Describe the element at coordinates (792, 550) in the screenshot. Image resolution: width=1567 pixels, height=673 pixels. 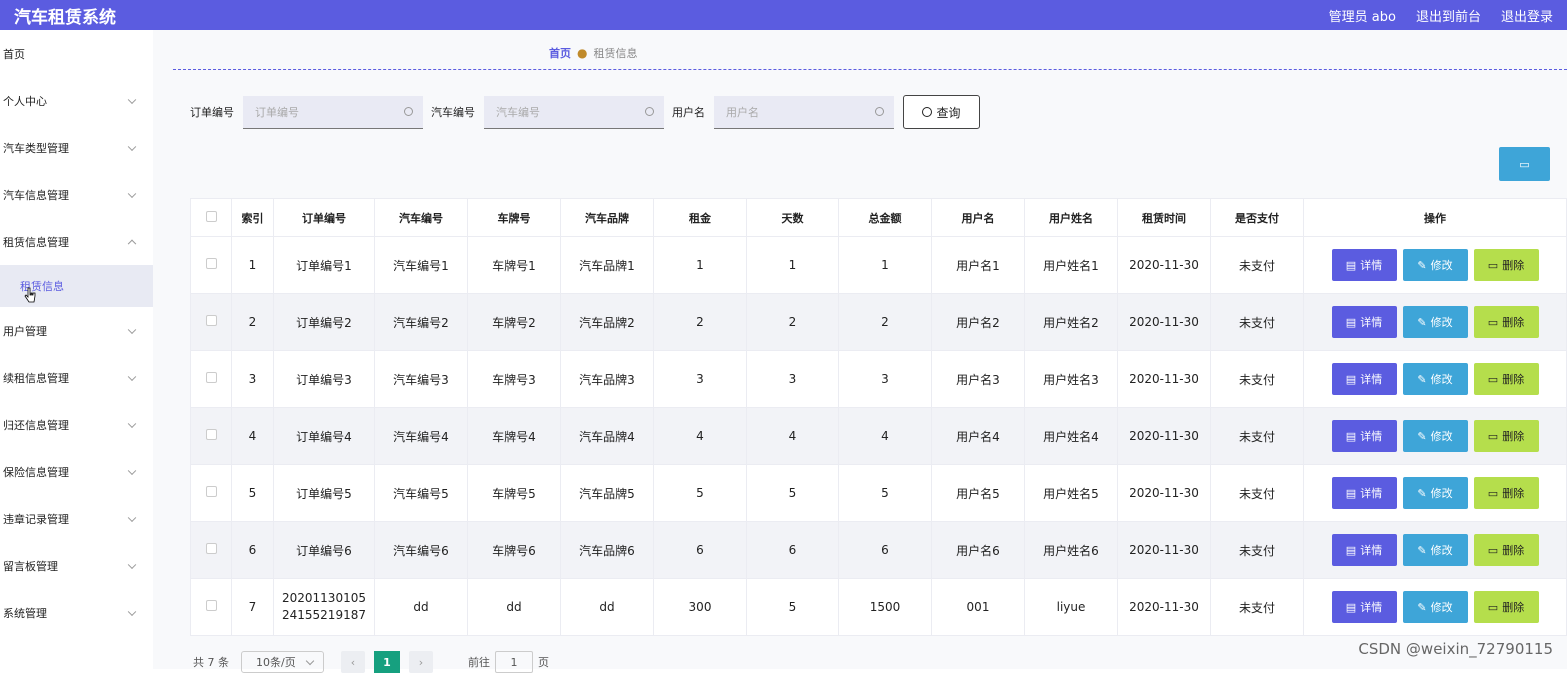
I see `table-cell: 6` at that location.